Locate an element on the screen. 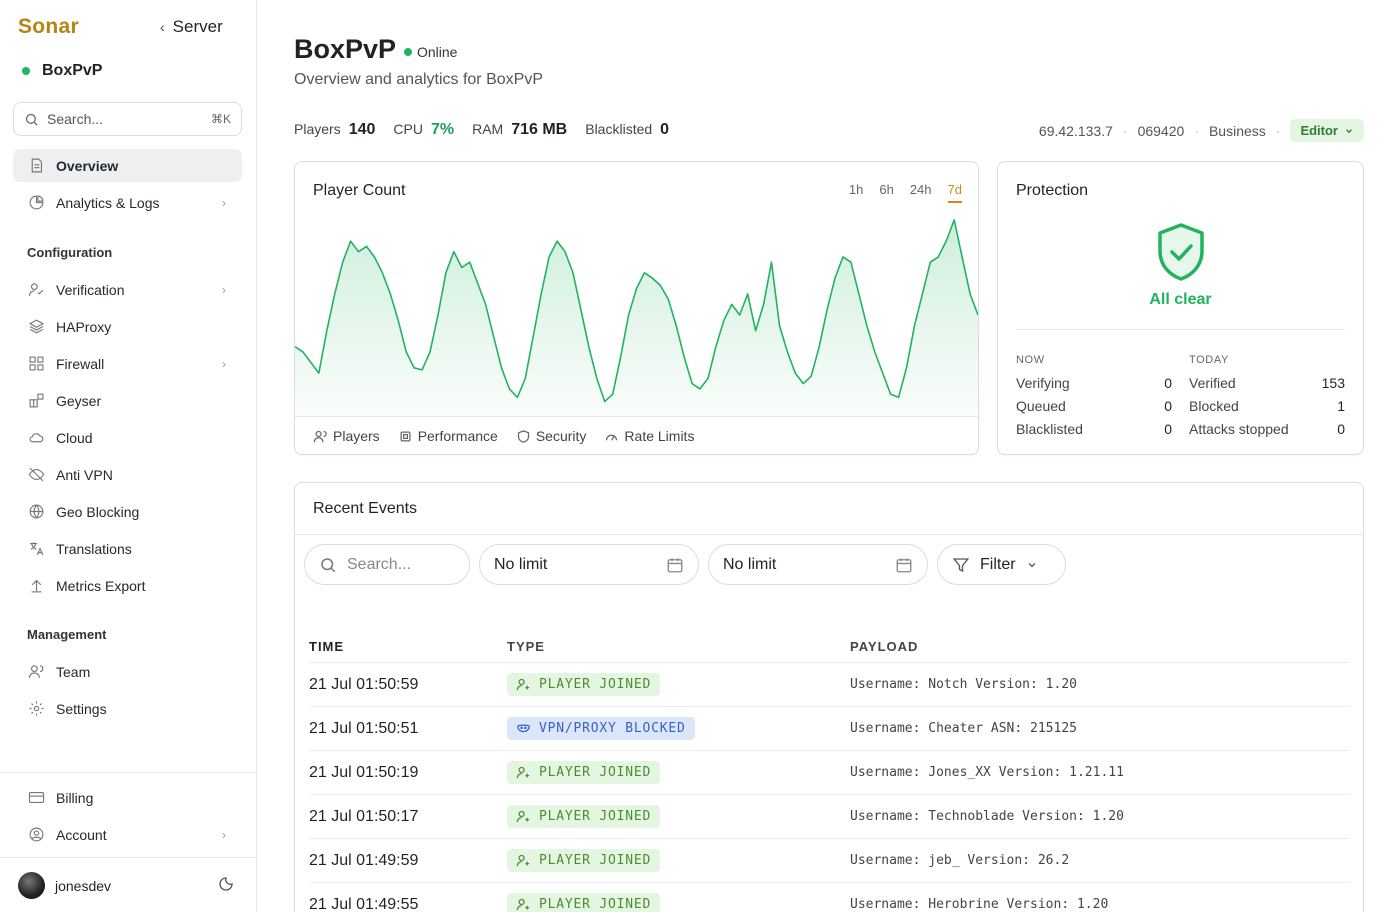 Image resolution: width=1400 pixels, height=912 pixels. stats-bar: Players 140 CPU 7% RAM 716 MB Blacklisted 0 is located at coordinates (481, 130).